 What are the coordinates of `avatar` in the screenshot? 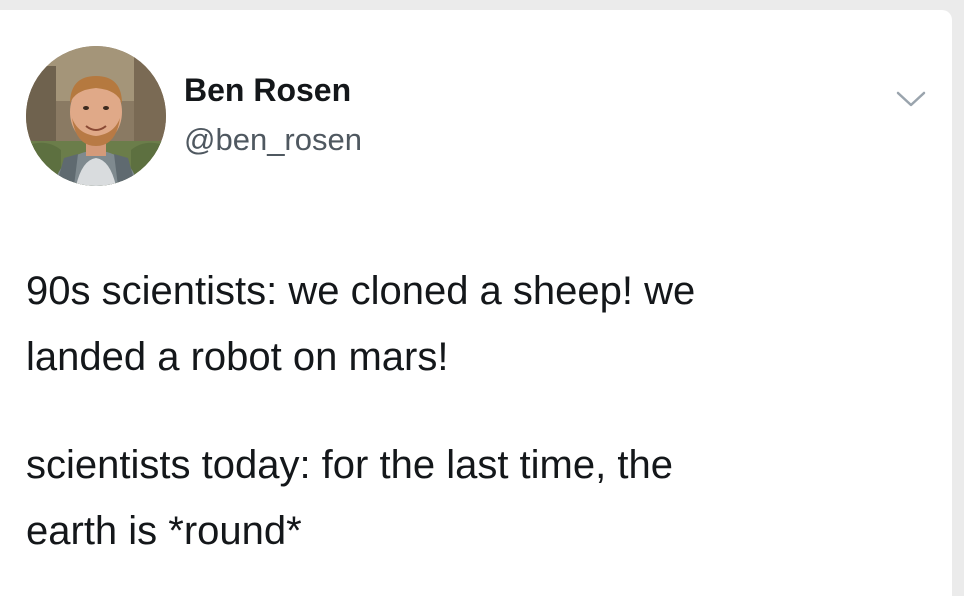 It's located at (96, 116).